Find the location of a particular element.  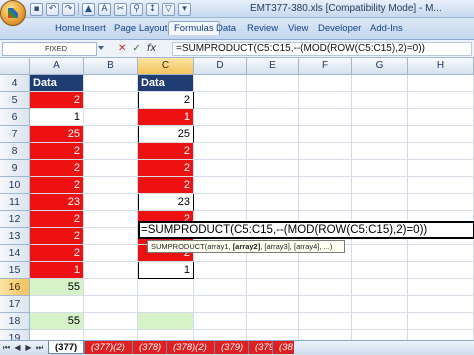

cell-f5 is located at coordinates (325, 100).